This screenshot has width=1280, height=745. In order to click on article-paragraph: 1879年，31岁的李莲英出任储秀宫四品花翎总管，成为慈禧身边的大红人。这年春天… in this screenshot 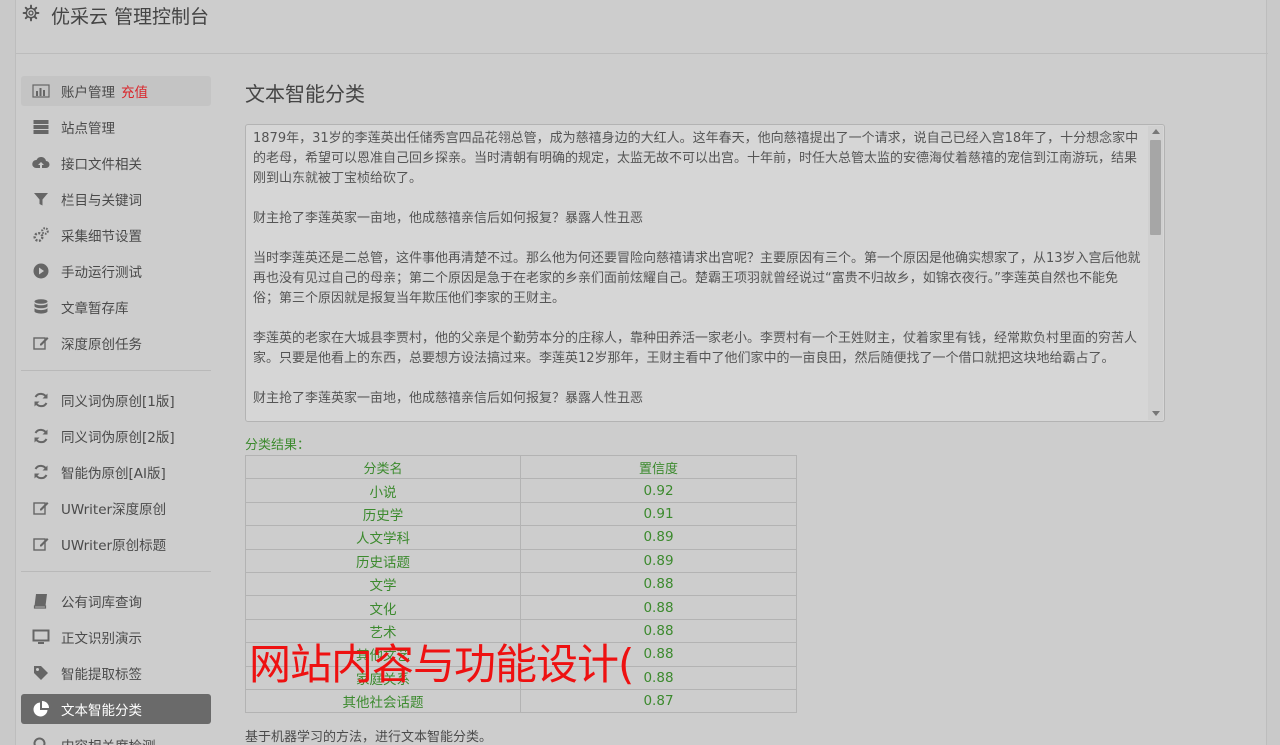, I will do `click(696, 158)`.